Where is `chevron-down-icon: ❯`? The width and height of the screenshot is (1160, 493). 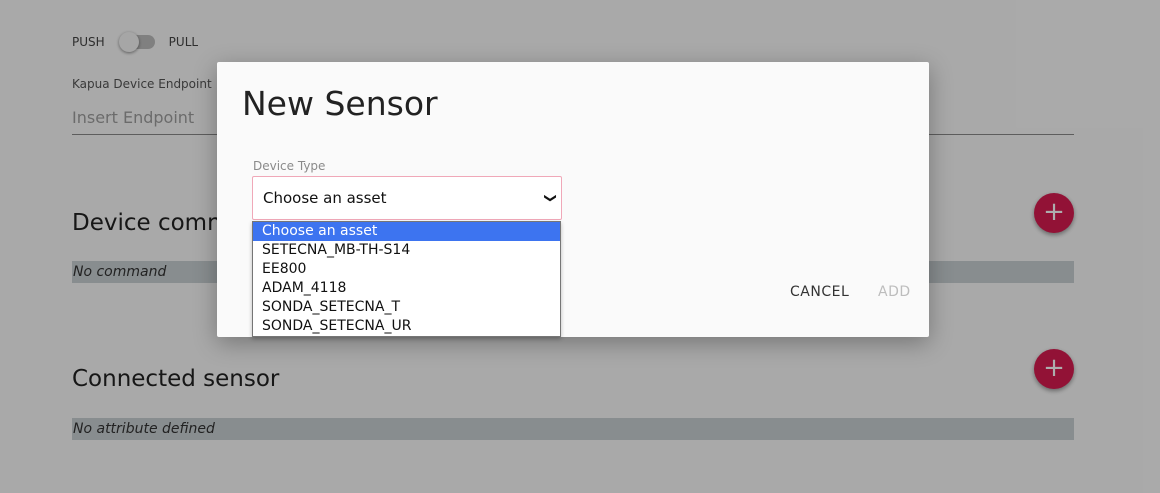 chevron-down-icon: ❯ is located at coordinates (550, 198).